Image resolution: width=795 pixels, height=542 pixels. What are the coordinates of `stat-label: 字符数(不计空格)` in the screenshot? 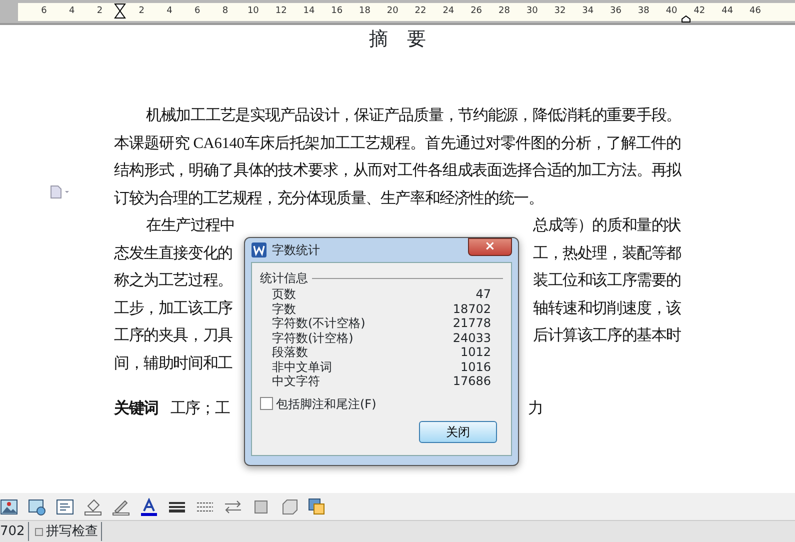 It's located at (319, 323).